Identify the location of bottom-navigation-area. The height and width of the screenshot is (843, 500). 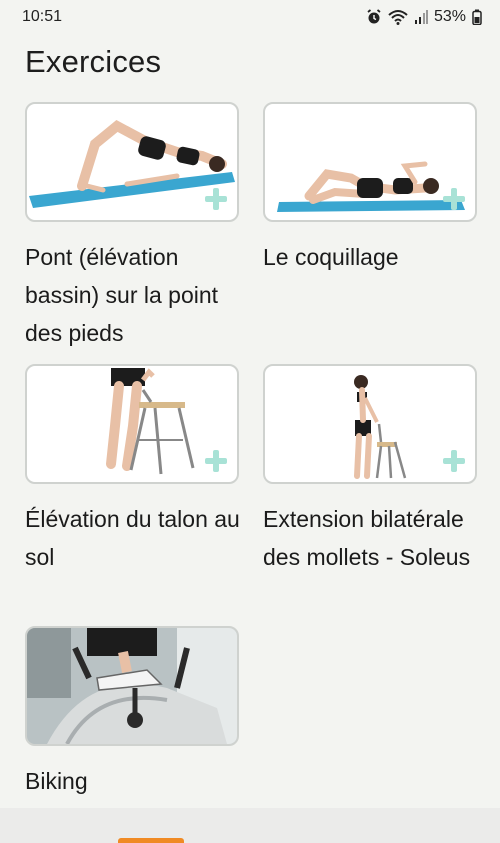
(250, 825).